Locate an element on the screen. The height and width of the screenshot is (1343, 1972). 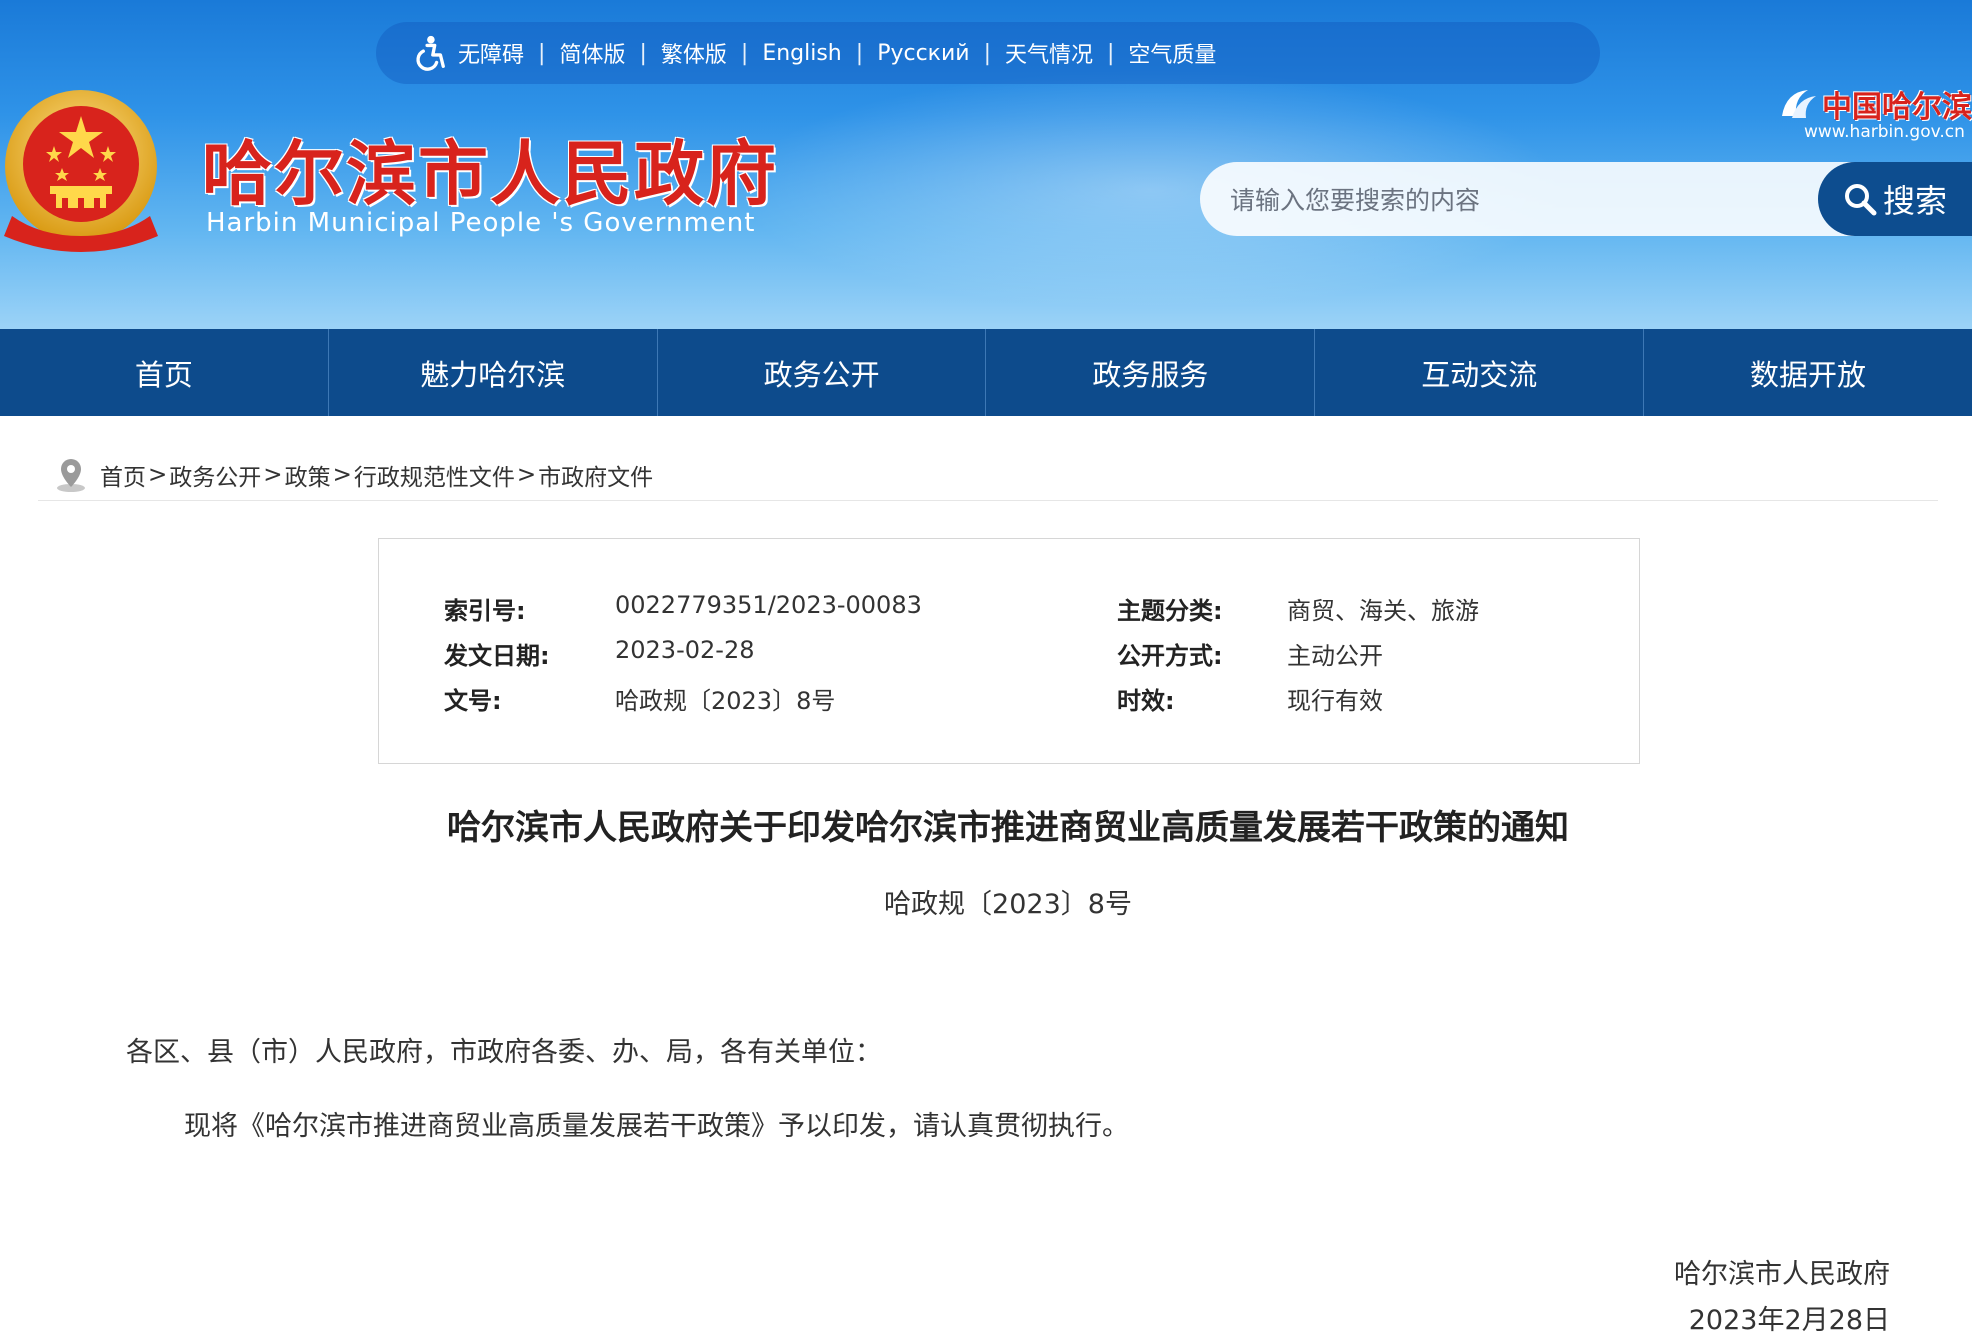
breadcrumb-item-municipal-documents: 市政府文件 is located at coordinates (595, 475).